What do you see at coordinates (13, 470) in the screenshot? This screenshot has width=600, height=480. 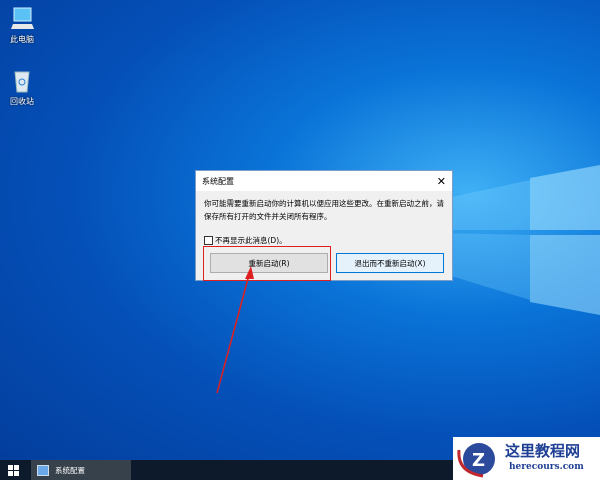 I see `start-button` at bounding box center [13, 470].